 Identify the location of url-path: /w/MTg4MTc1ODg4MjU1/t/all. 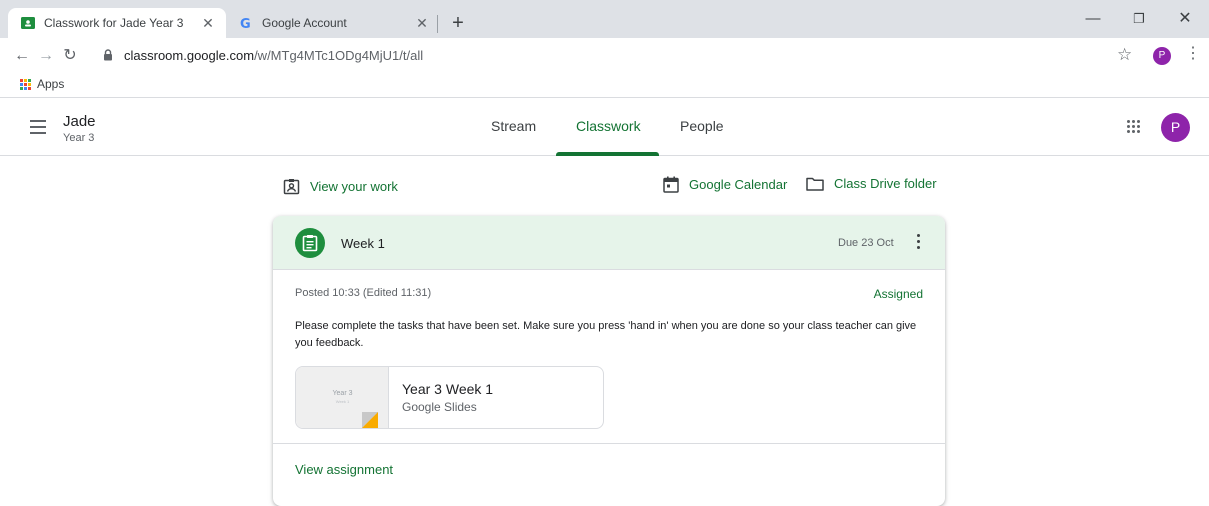
(339, 55).